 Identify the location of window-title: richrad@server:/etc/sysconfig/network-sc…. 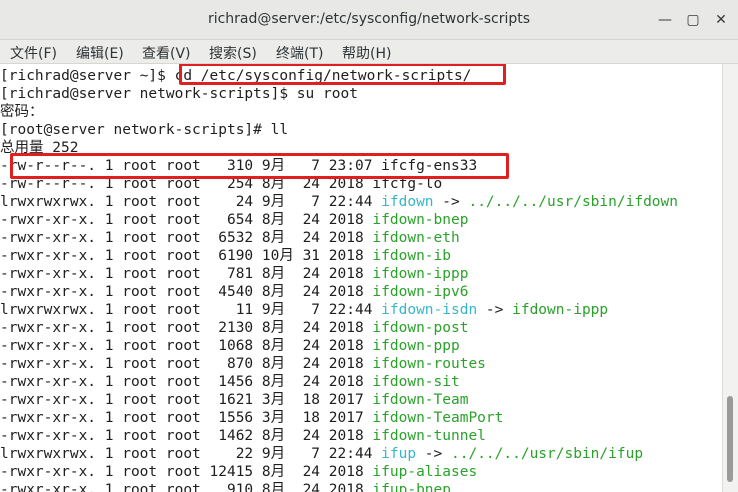
(369, 19).